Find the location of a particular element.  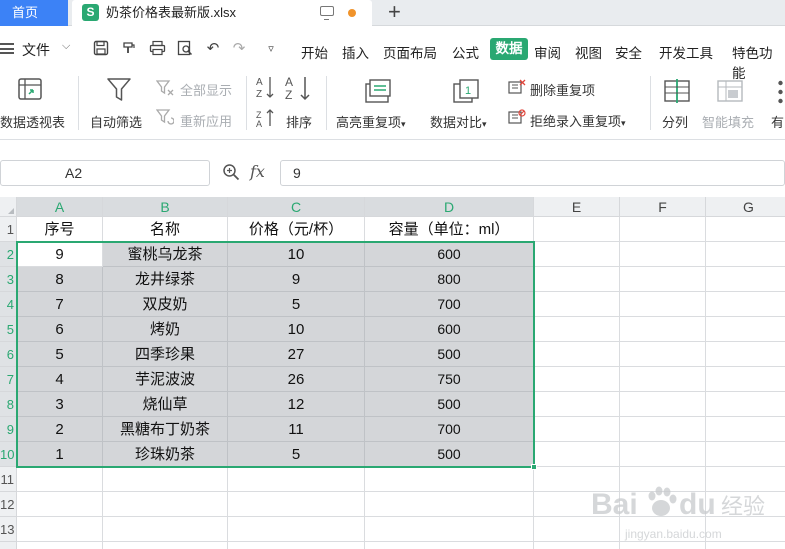

fx-insert-function-icon: fx is located at coordinates (257, 171).